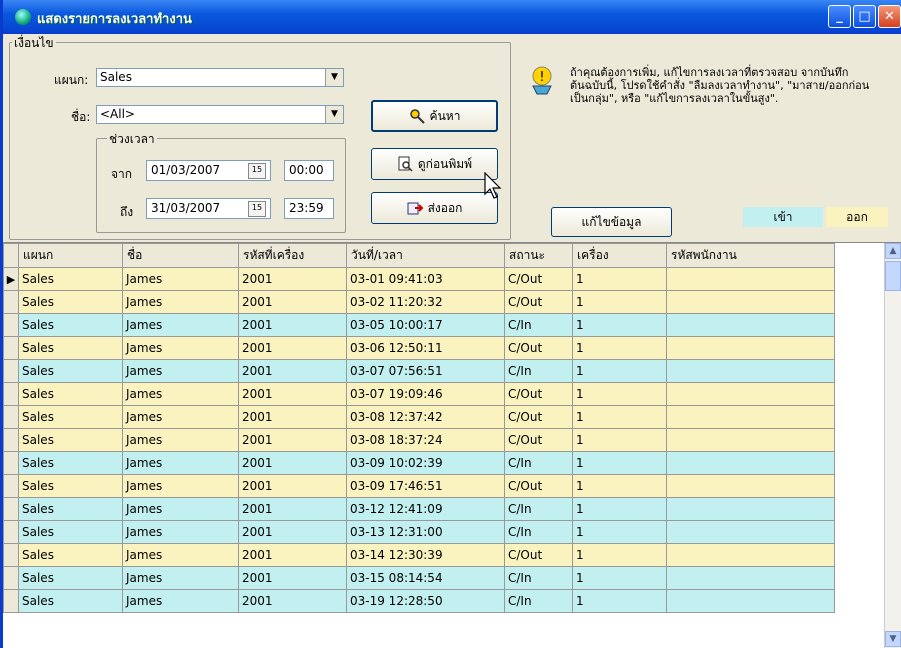  I want to click on from-date-field: 01/03/2007 15, so click(208, 170).